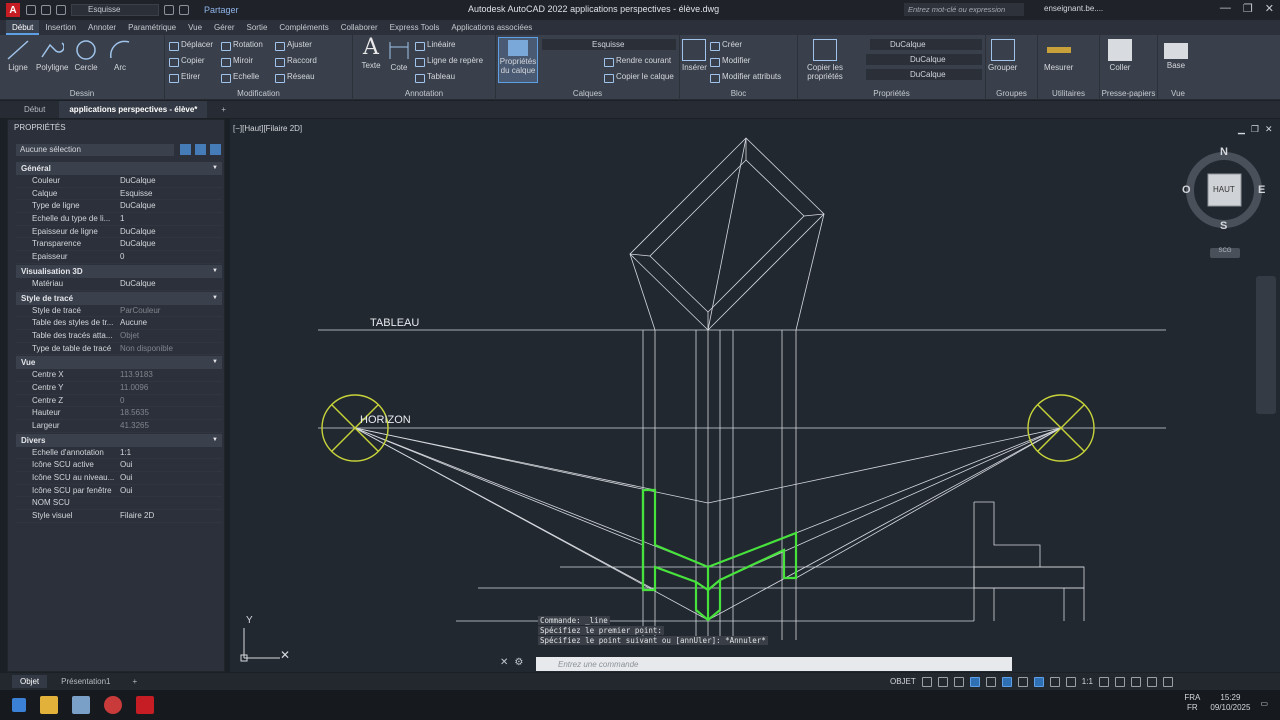 Image resolution: width=1280 pixels, height=720 pixels. What do you see at coordinates (1167, 681) in the screenshot?
I see `customize-status-icon` at bounding box center [1167, 681].